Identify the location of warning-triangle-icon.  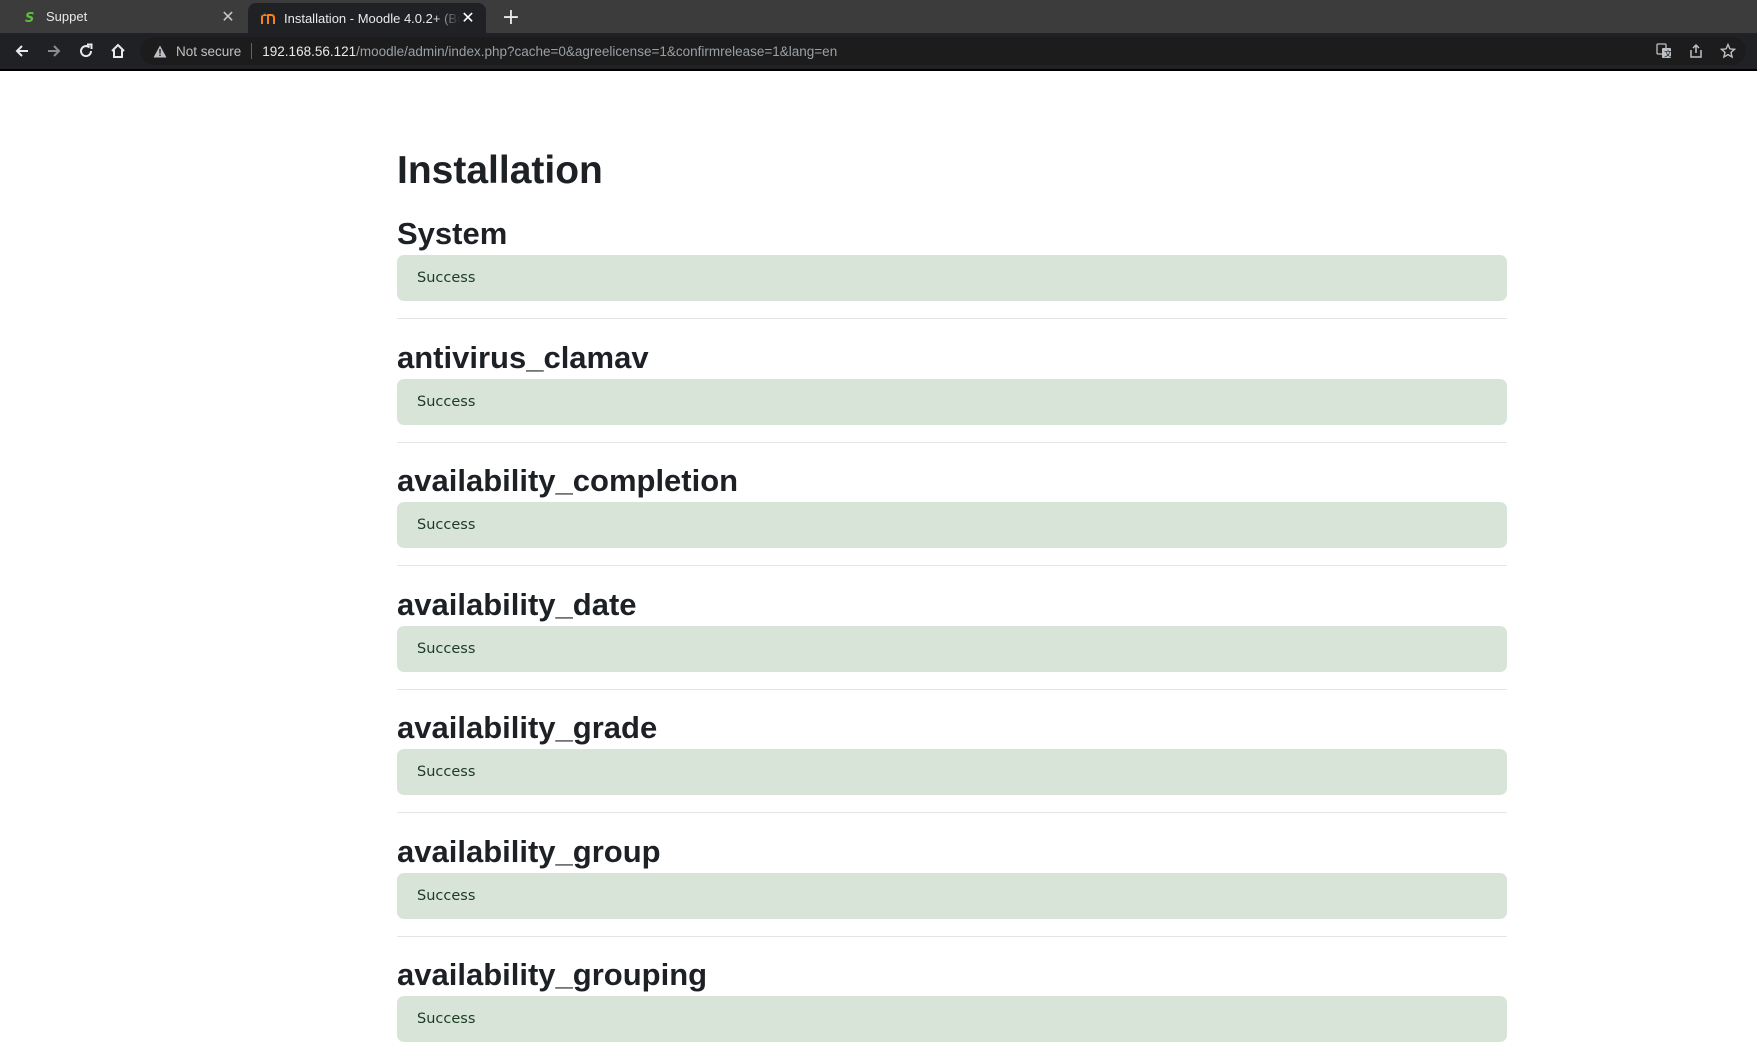
(160, 51).